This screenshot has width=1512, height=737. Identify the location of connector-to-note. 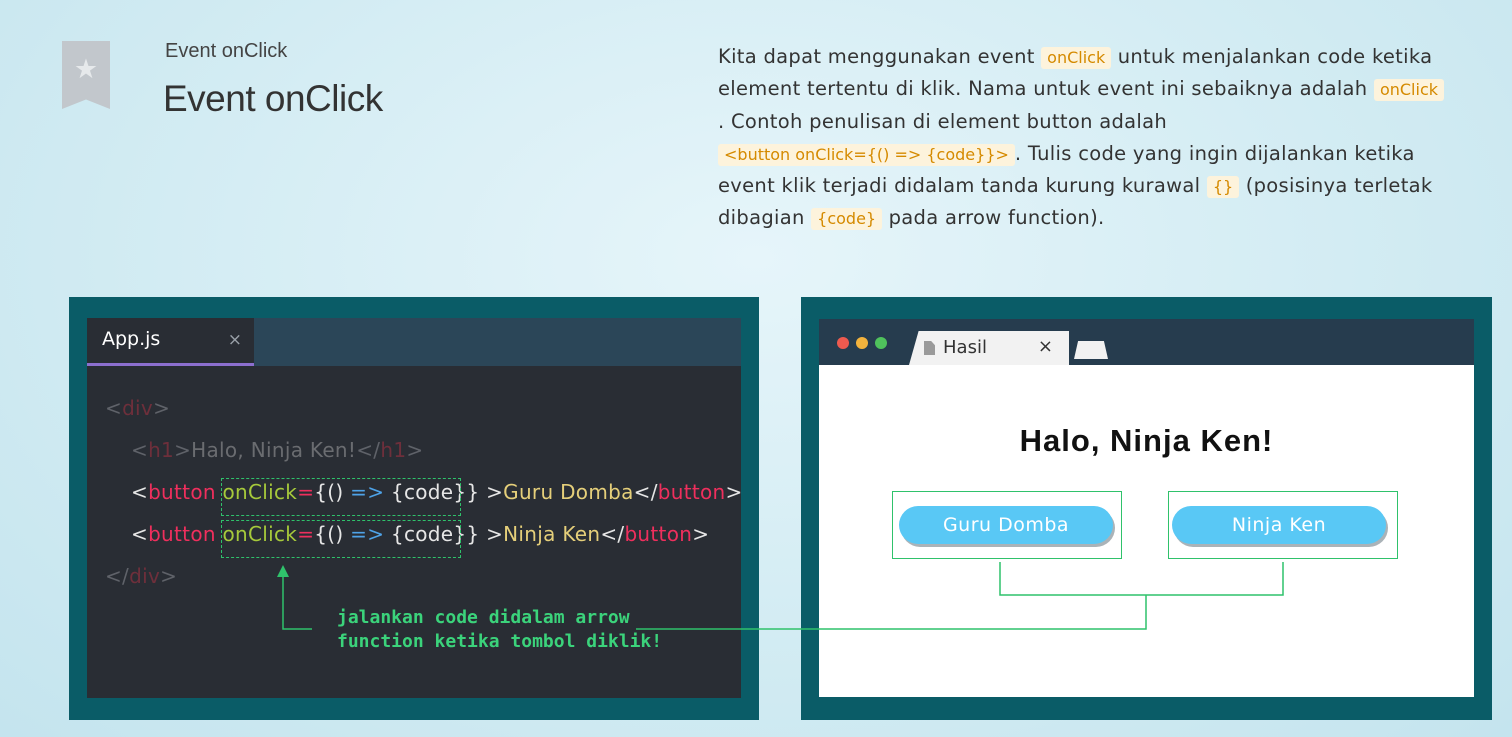
(891, 612).